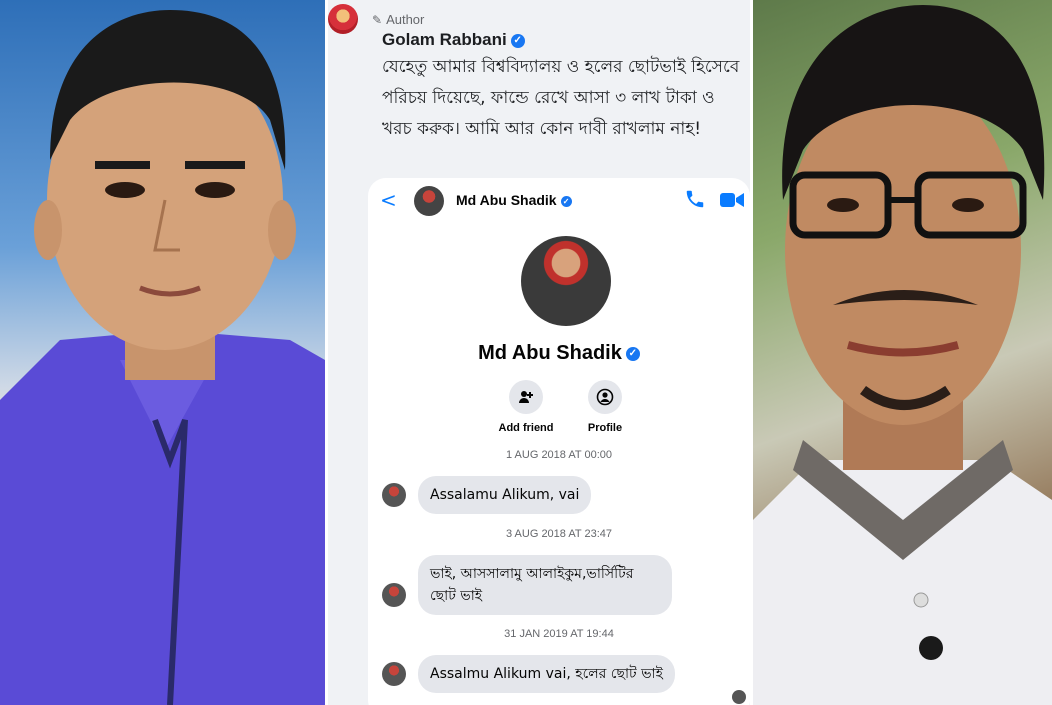  What do you see at coordinates (429, 201) in the screenshot?
I see `contact-header-avatar` at bounding box center [429, 201].